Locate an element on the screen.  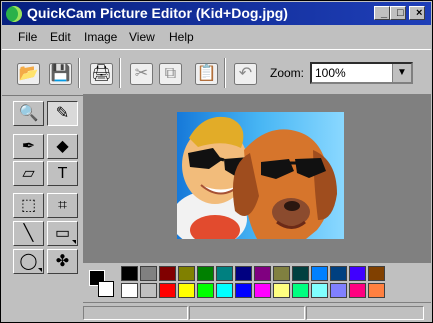
eraser-tool: ▱ is located at coordinates (28, 173).